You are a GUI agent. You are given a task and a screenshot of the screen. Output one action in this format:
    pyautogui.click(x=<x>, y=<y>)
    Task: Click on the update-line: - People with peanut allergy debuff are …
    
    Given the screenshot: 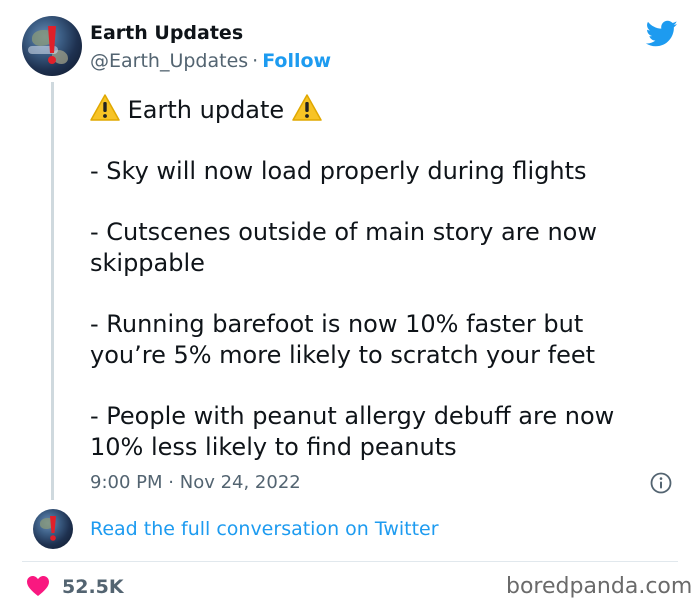 What is the action you would take?
    pyautogui.click(x=352, y=416)
    